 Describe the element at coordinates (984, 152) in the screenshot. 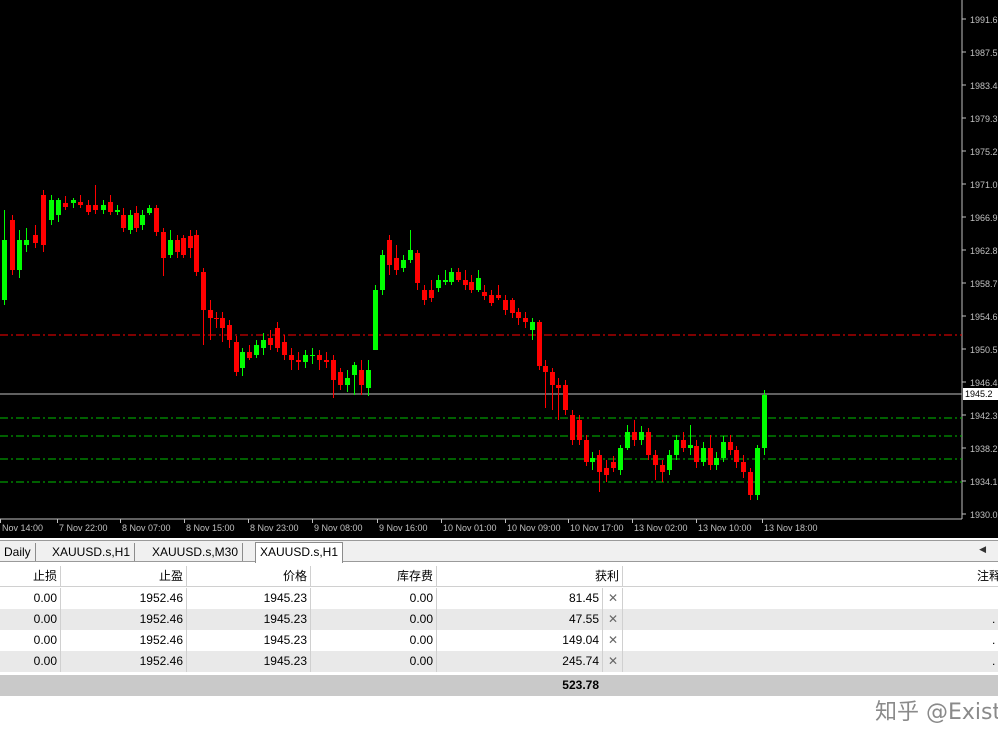

I see `price-label: 1975.2` at that location.